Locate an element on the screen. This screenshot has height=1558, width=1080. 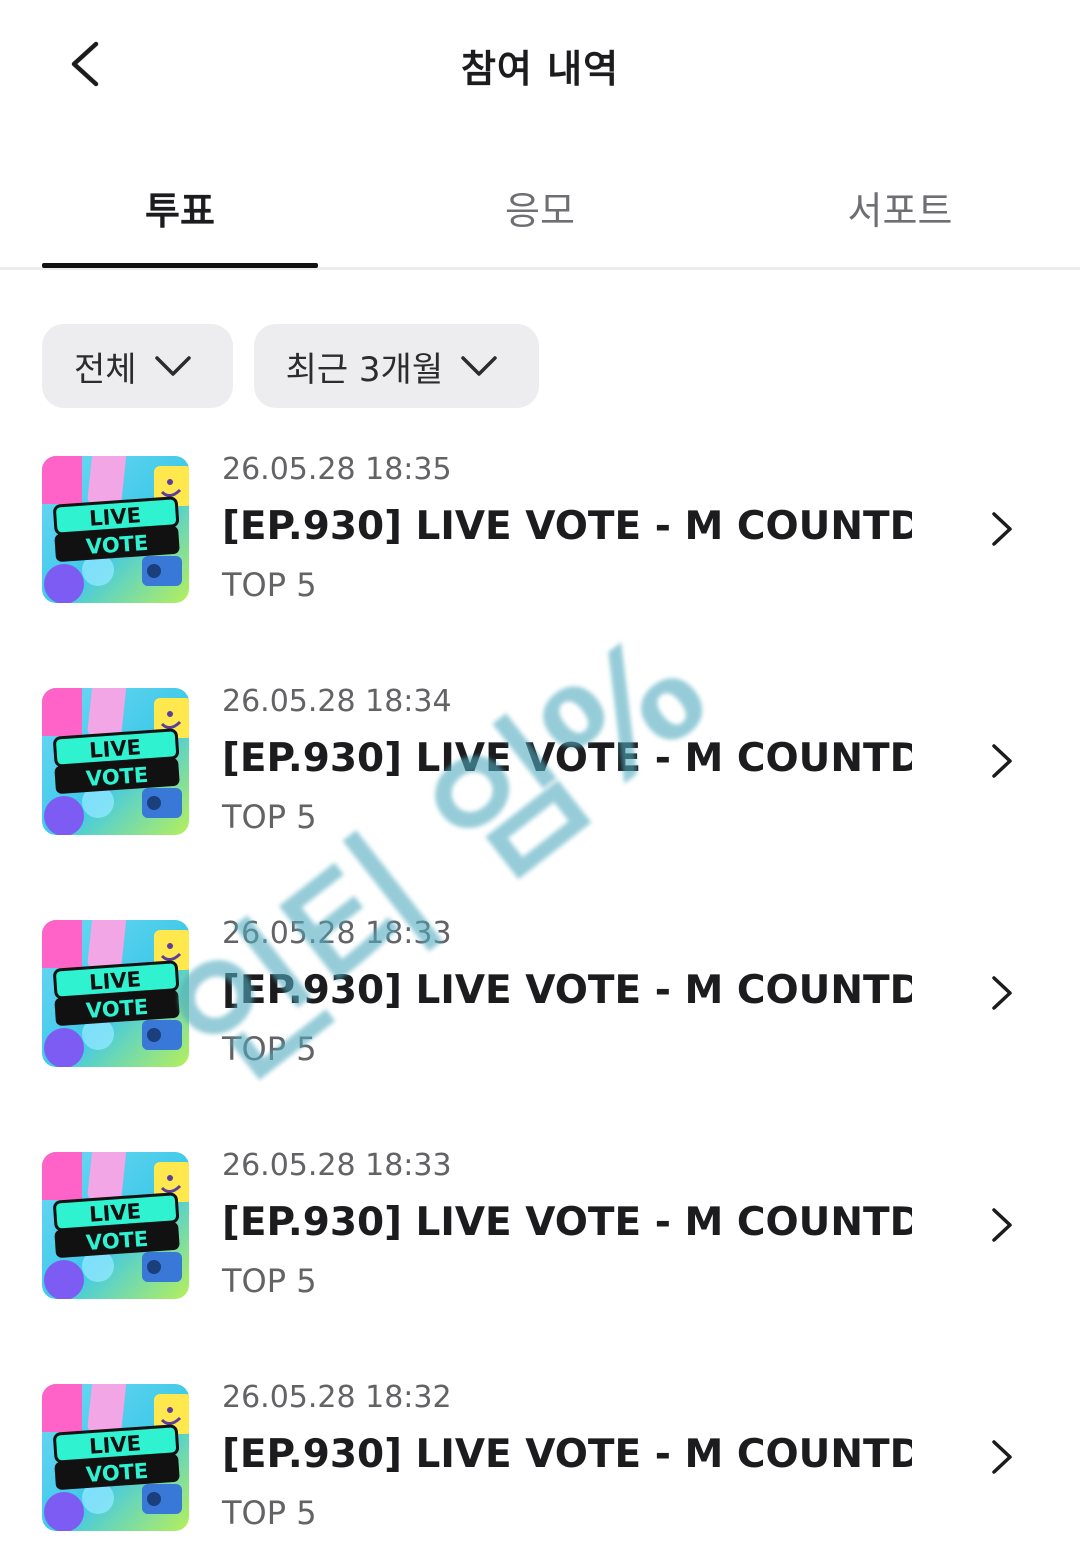
filter-bar: 전체 최근 3개월 is located at coordinates (291, 366).